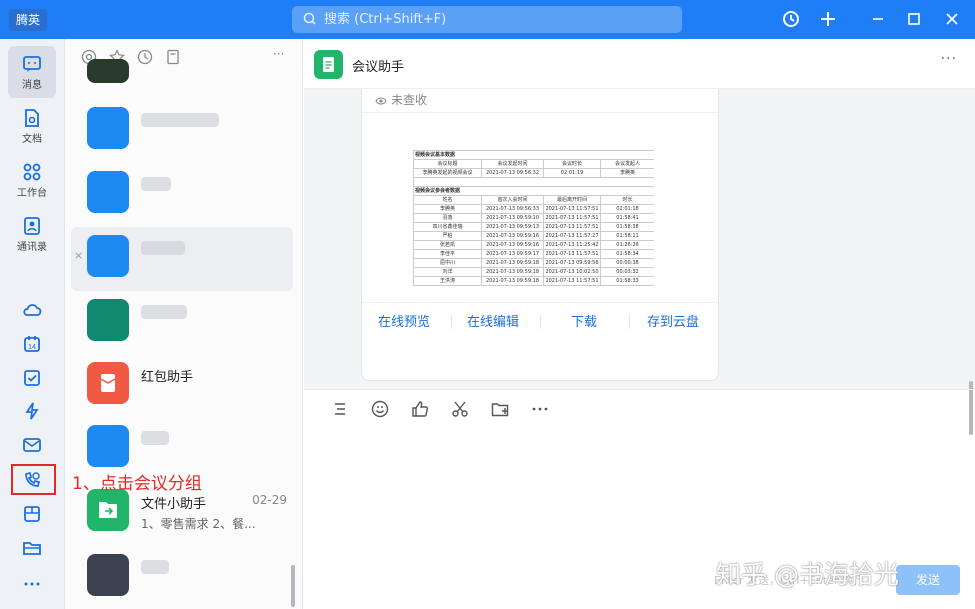  What do you see at coordinates (626, 236) in the screenshot?
I see `table-cell: 01:58:11` at bounding box center [626, 236].